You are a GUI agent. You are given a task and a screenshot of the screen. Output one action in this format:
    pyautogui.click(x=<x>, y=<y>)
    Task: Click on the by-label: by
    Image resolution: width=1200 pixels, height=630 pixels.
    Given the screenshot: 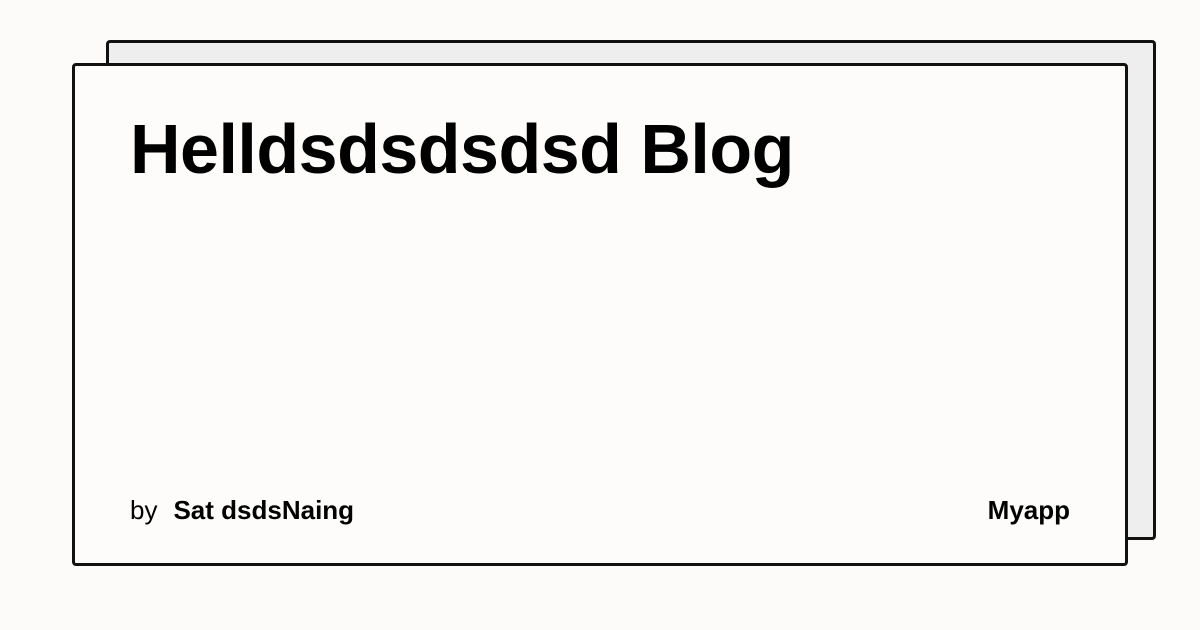 What is the action you would take?
    pyautogui.click(x=144, y=510)
    